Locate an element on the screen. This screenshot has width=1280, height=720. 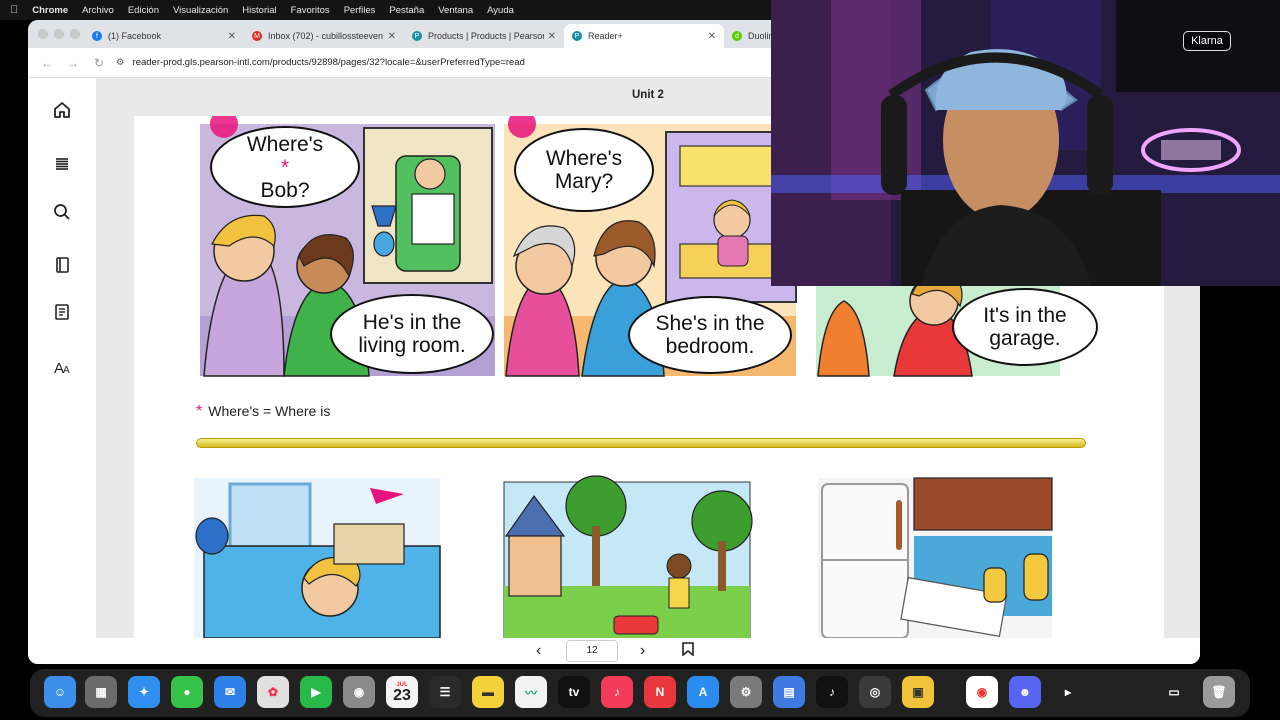
gmail-icon: M is located at coordinates (257, 36).